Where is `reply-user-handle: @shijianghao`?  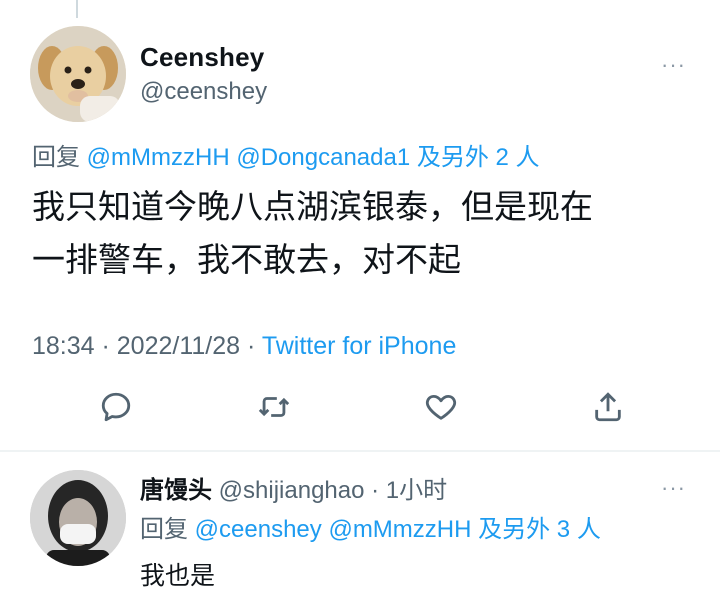
reply-user-handle: @shijianghao is located at coordinates (288, 490).